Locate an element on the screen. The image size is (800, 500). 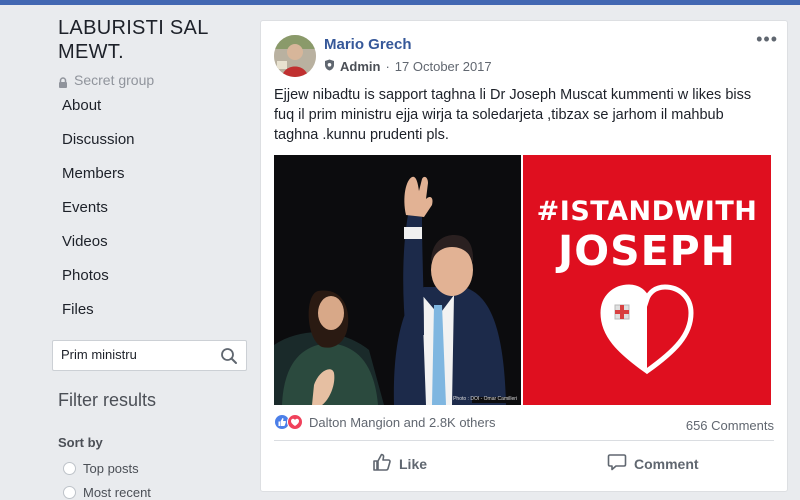
sort-option-label: Top posts is located at coordinates (111, 468).